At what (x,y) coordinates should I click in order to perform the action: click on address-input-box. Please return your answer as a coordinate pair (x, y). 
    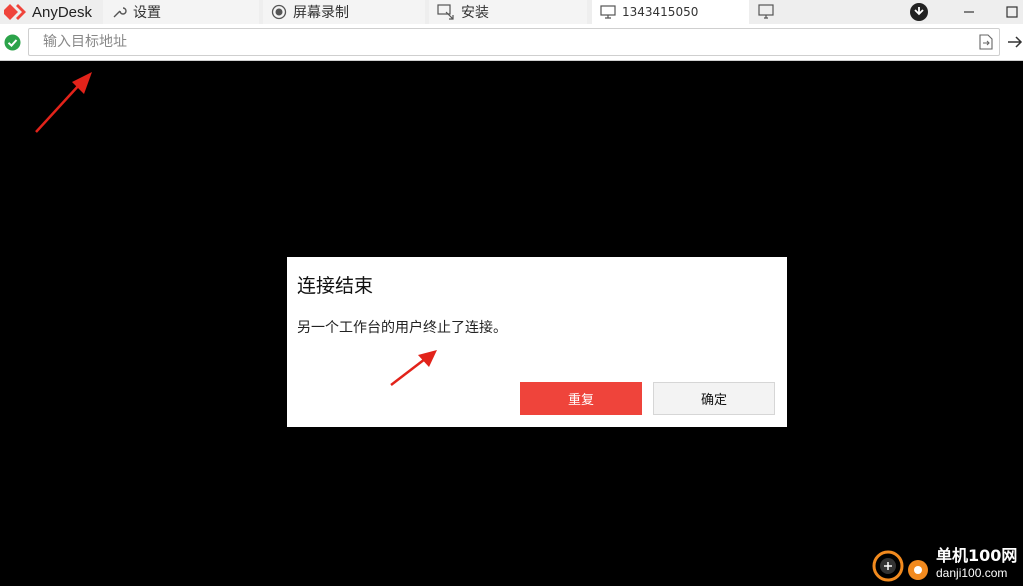
    Looking at the image, I should click on (514, 42).